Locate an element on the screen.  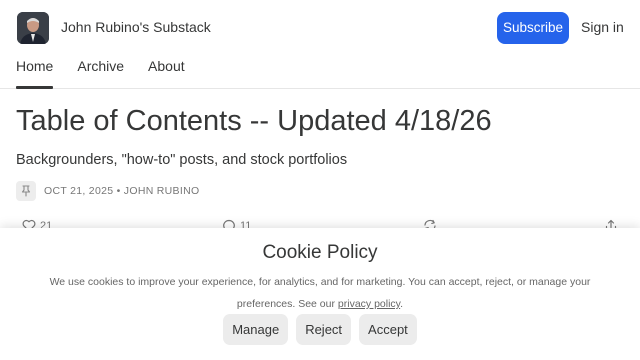
cookie-title: Cookie Policy is located at coordinates (320, 252).